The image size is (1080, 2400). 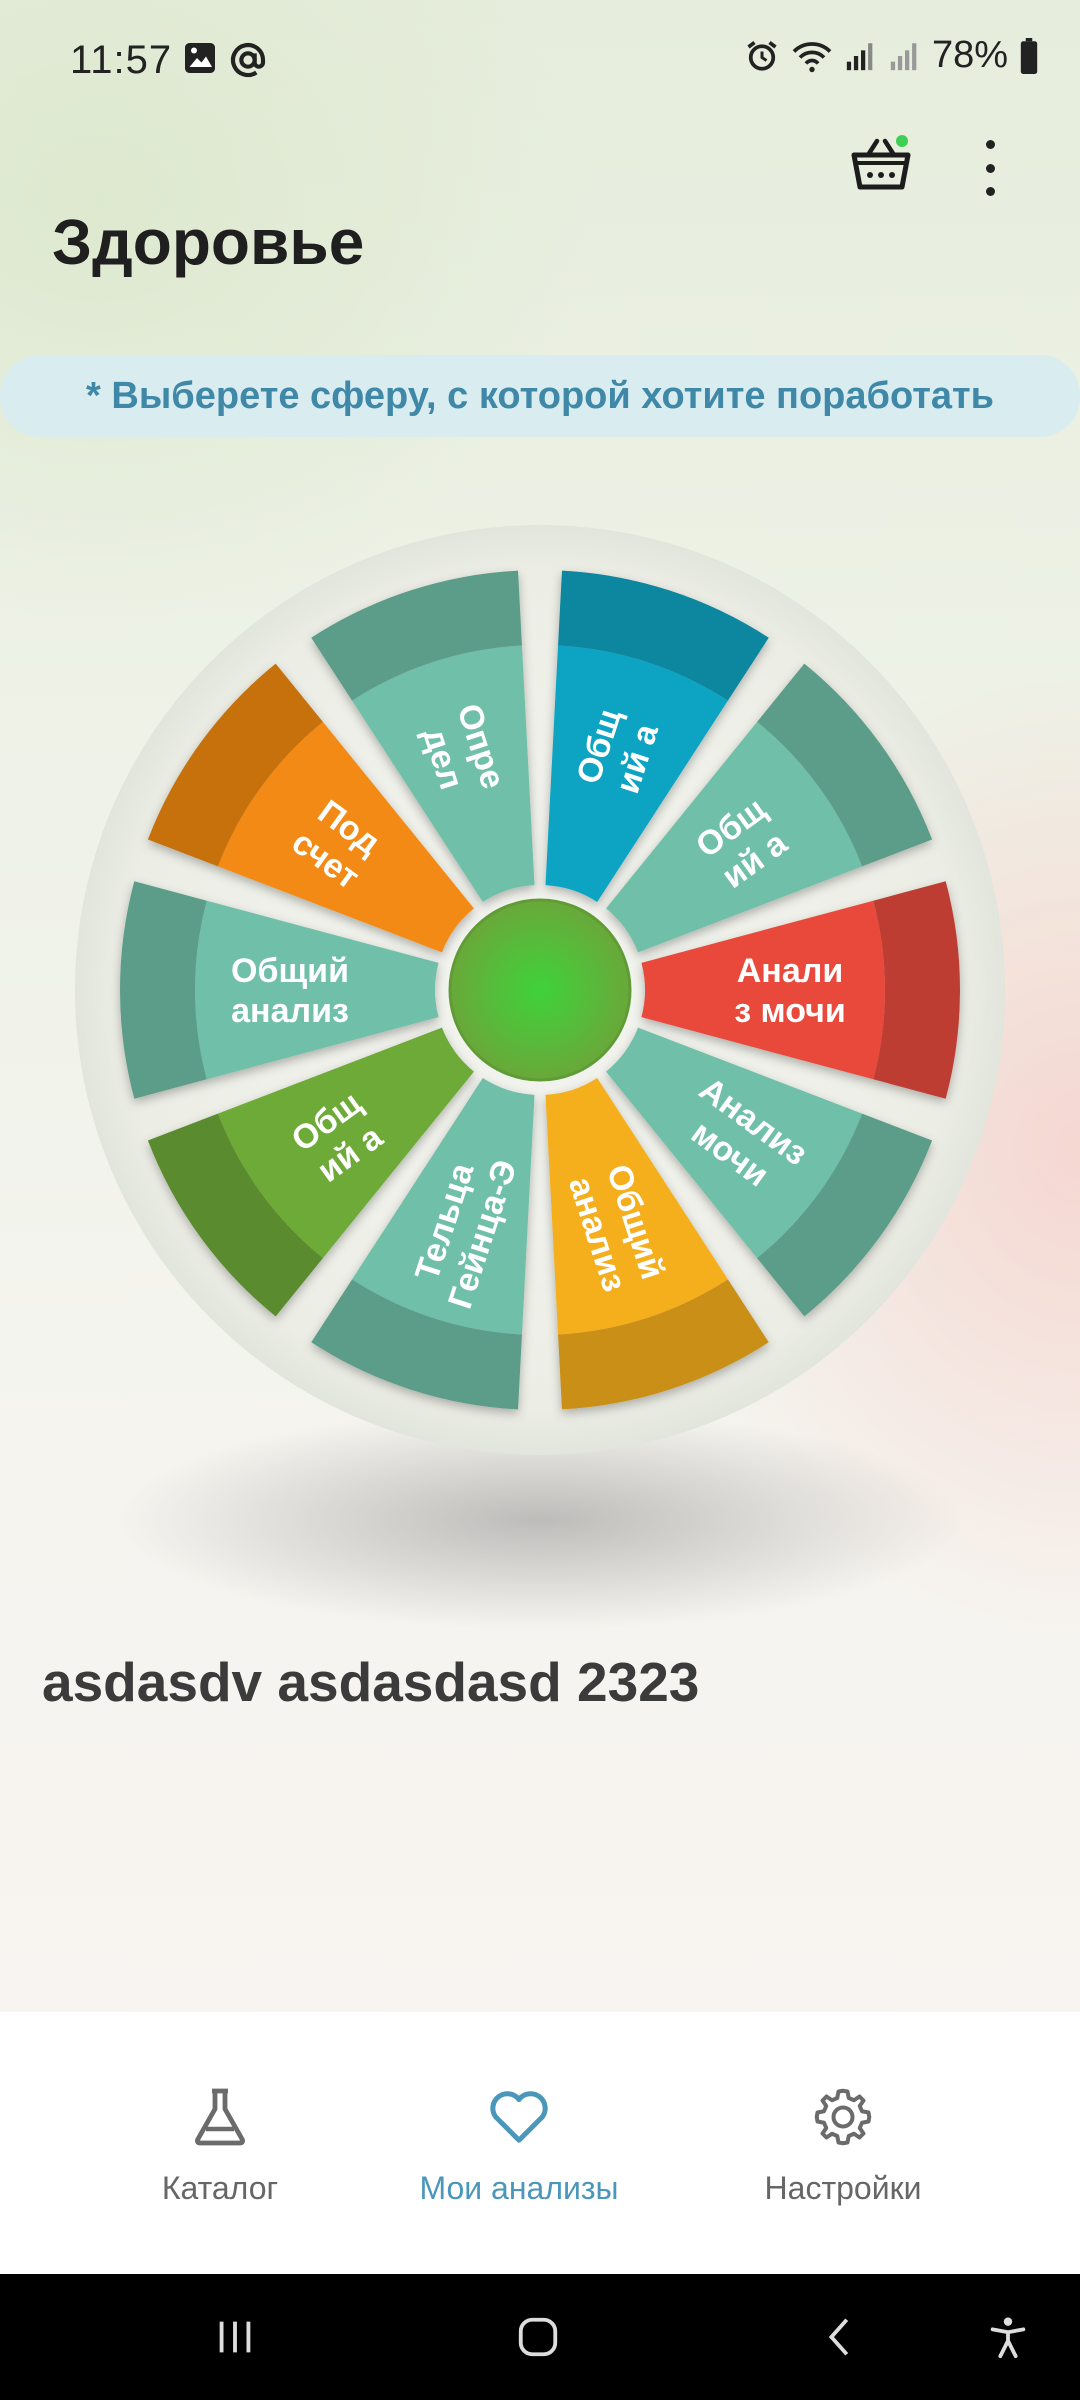 I want to click on back-icon, so click(x=841, y=2337).